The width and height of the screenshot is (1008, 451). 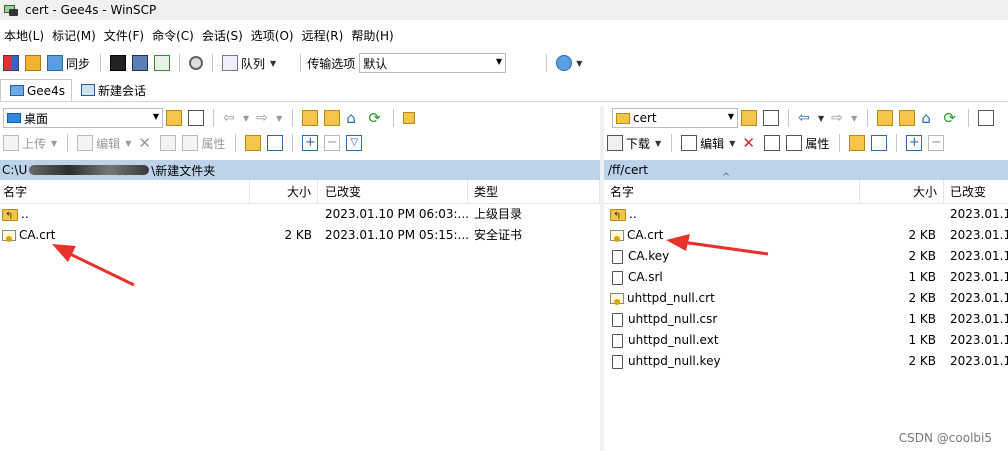 What do you see at coordinates (78, 63) in the screenshot?
I see `synchronize-button: 同步` at bounding box center [78, 63].